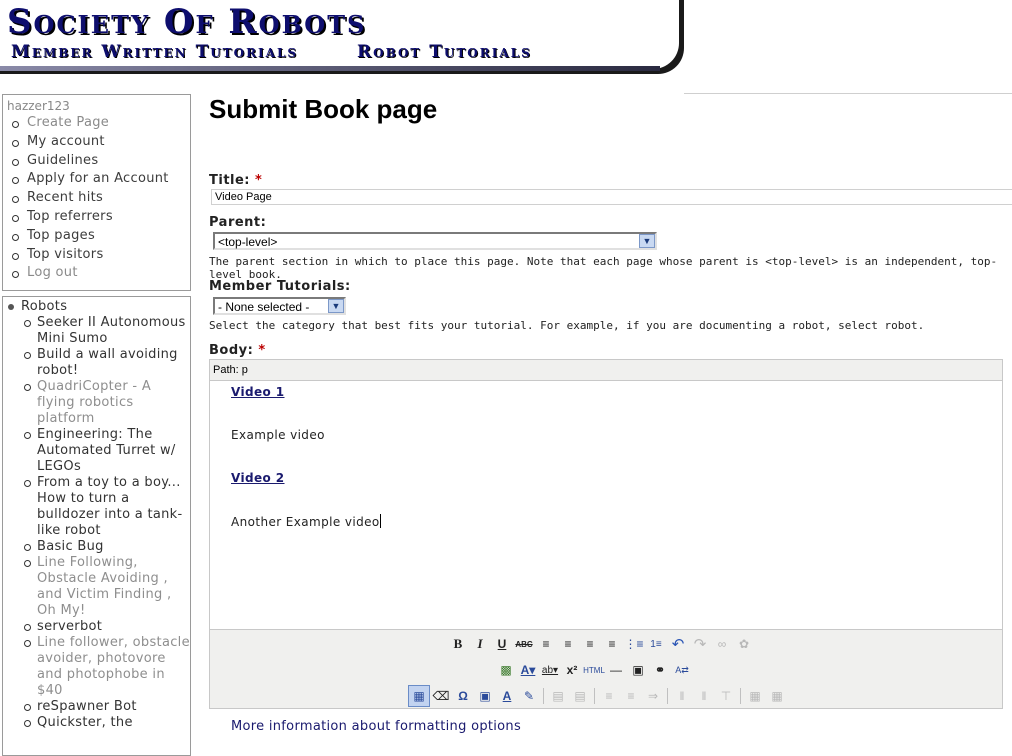 Image resolution: width=1012 pixels, height=756 pixels. What do you see at coordinates (444, 52) in the screenshot?
I see `robot-tutorials-link: Robot Tutorials` at bounding box center [444, 52].